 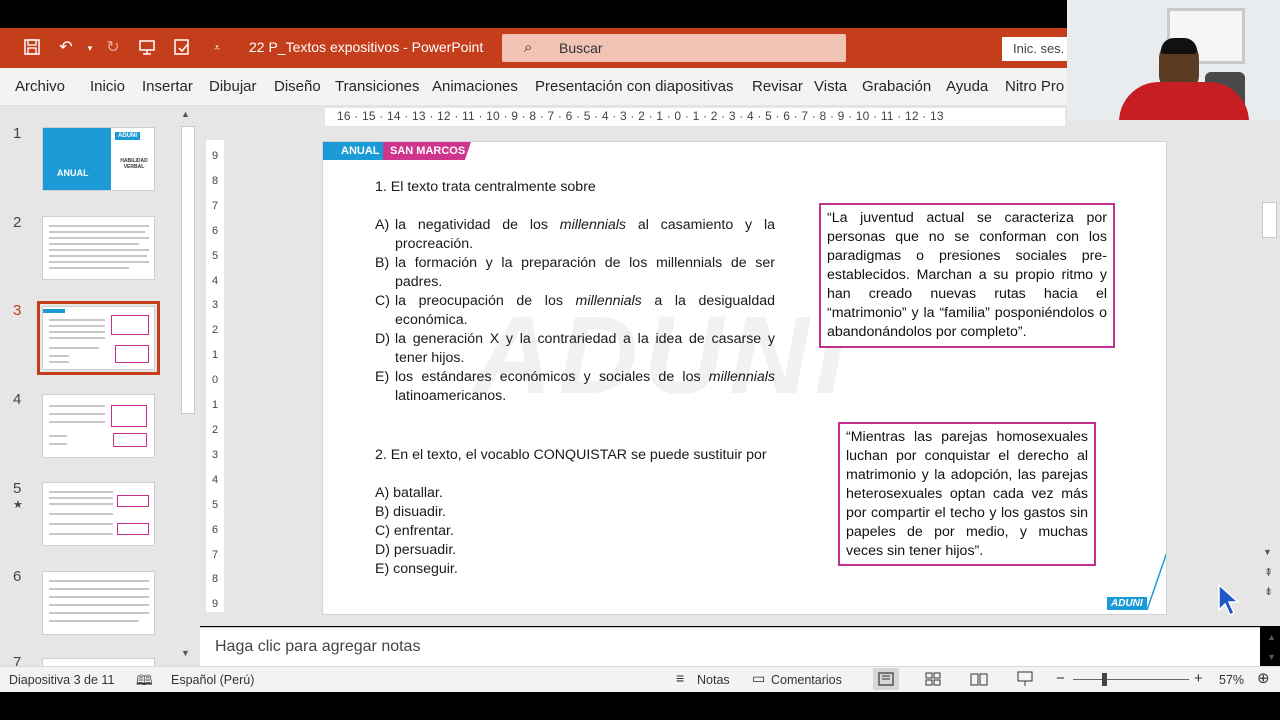 What do you see at coordinates (1060, 678) in the screenshot?
I see `zoom-out-icon: −` at bounding box center [1060, 678].